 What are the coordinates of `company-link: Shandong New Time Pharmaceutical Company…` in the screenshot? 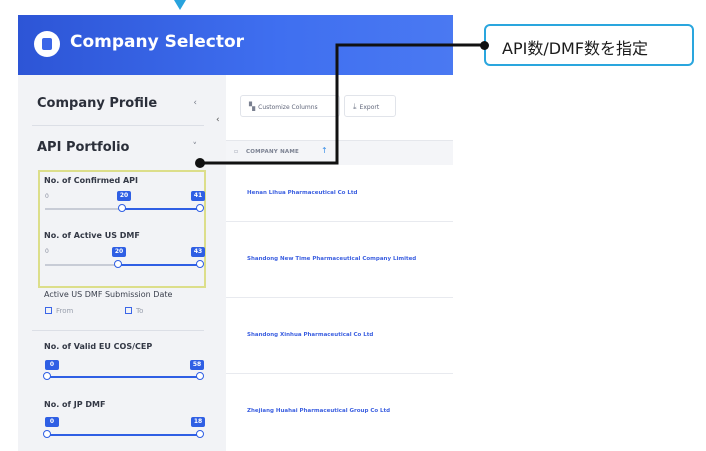 It's located at (331, 259).